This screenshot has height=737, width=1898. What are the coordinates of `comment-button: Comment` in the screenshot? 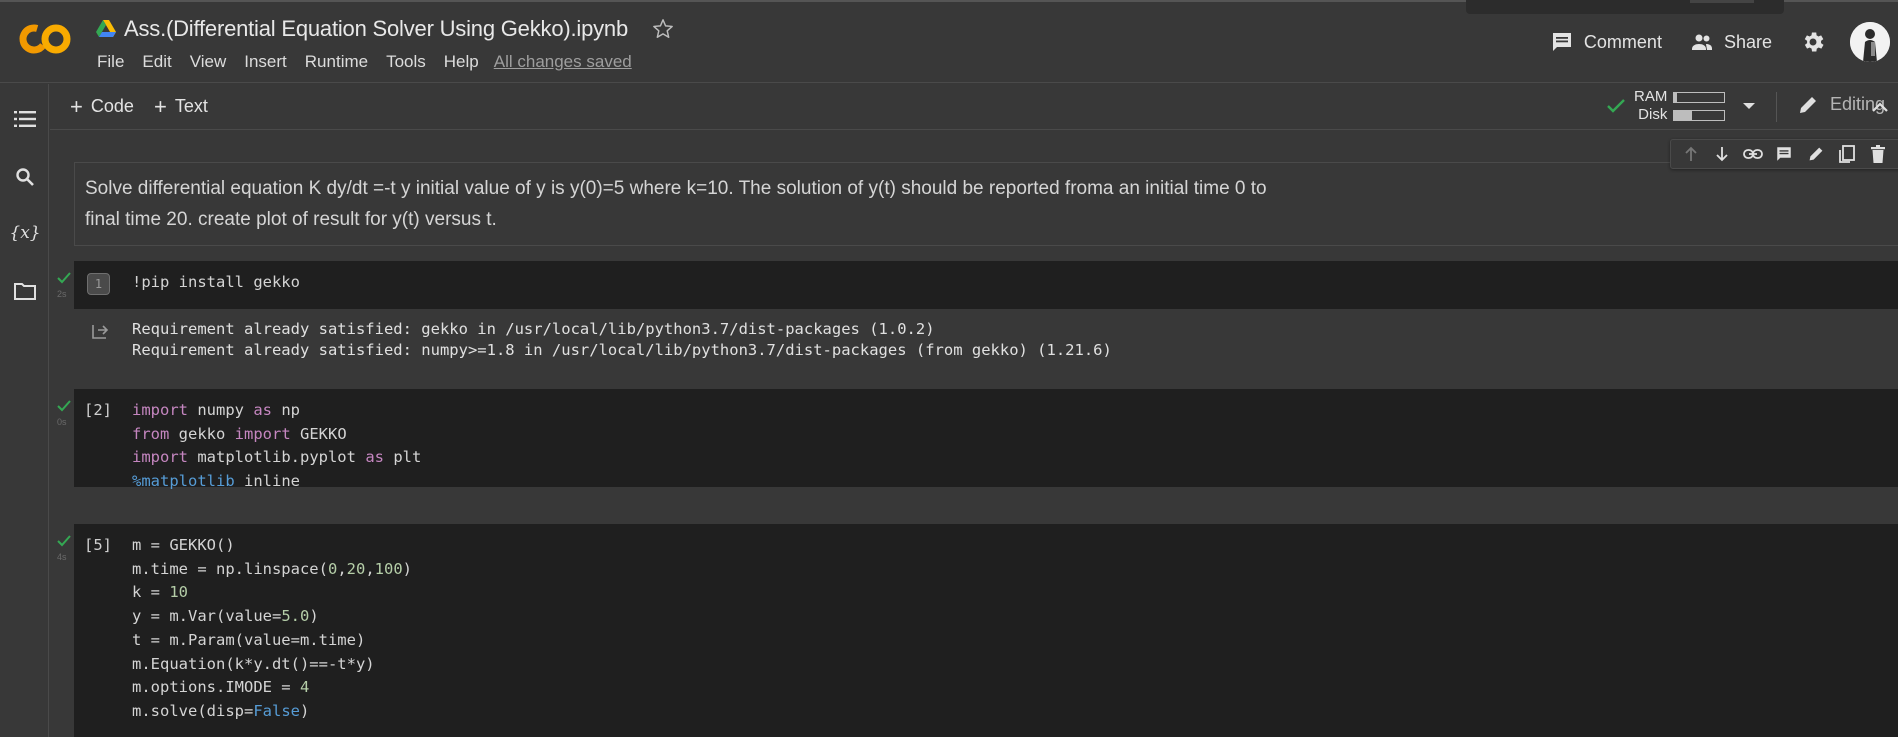 It's located at (1606, 42).